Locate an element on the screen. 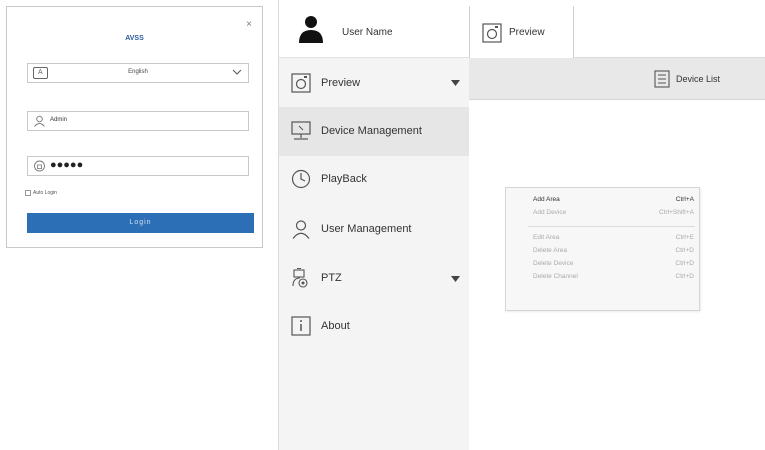  password-field: ●●●●● is located at coordinates (138, 166).